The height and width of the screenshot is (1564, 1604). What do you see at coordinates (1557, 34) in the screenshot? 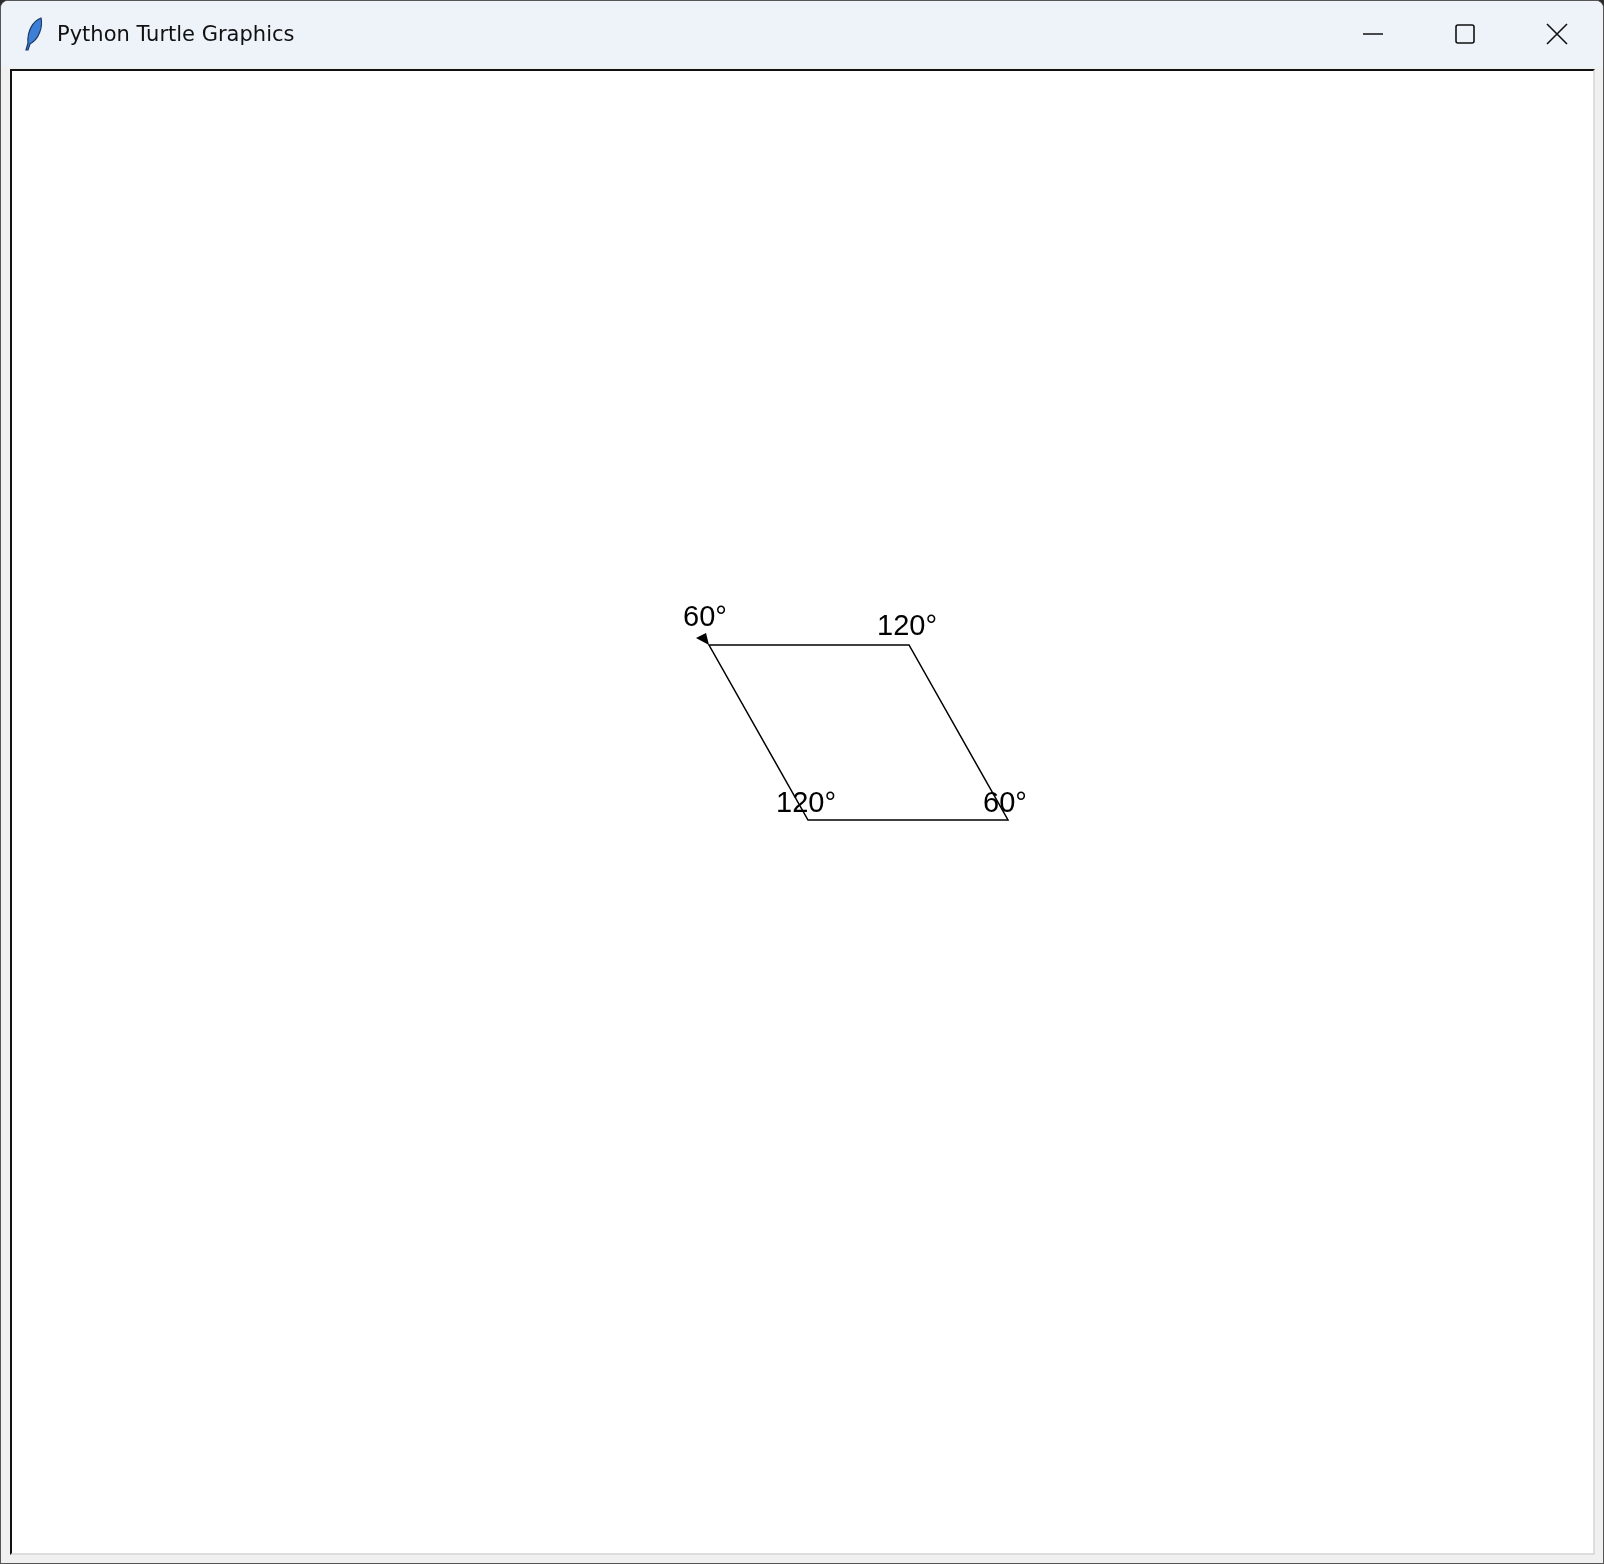
I see `close-icon` at bounding box center [1557, 34].